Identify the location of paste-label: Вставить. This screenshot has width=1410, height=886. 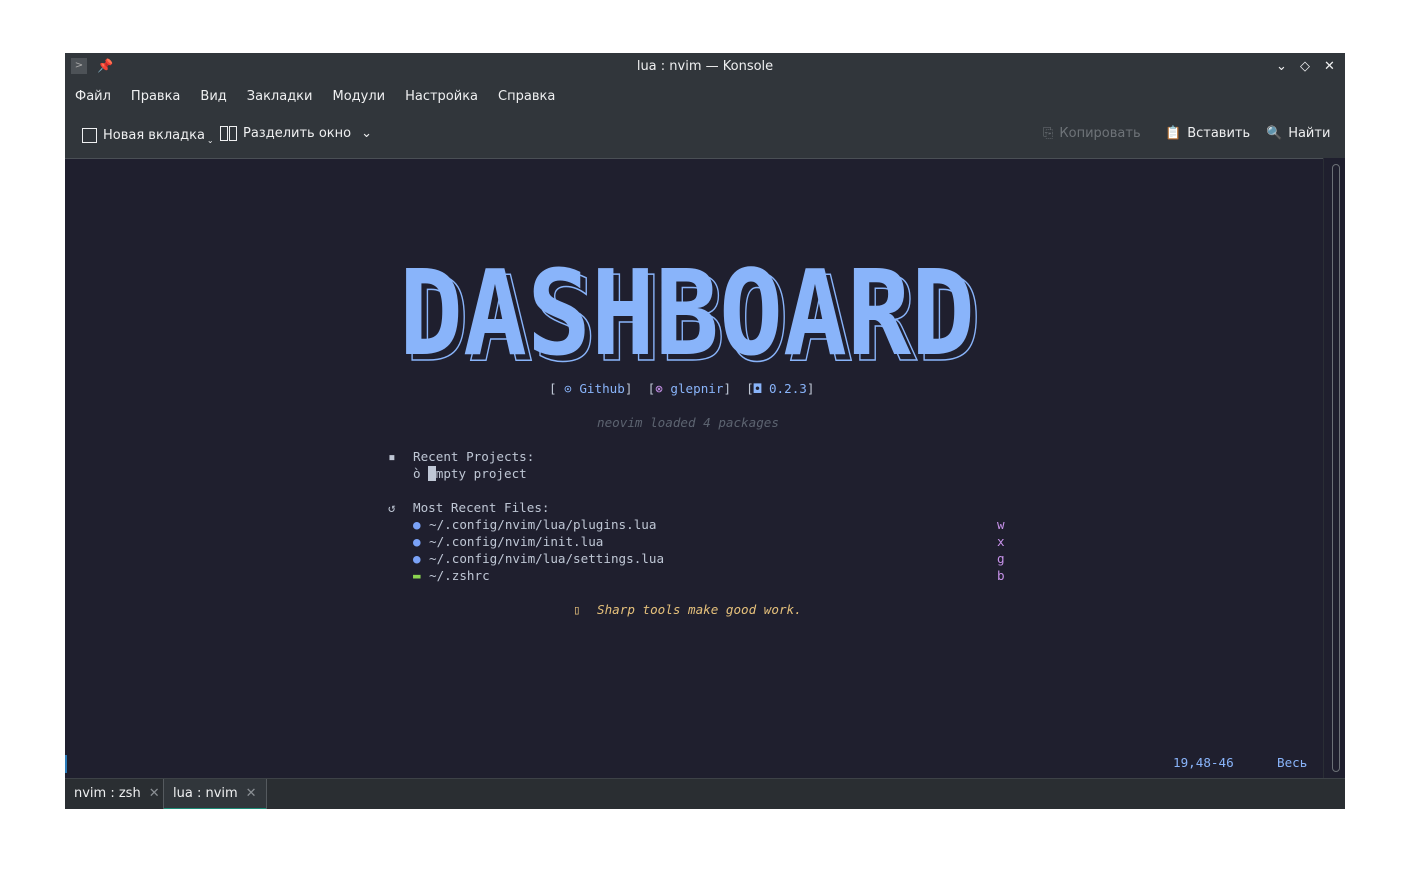
(1219, 133).